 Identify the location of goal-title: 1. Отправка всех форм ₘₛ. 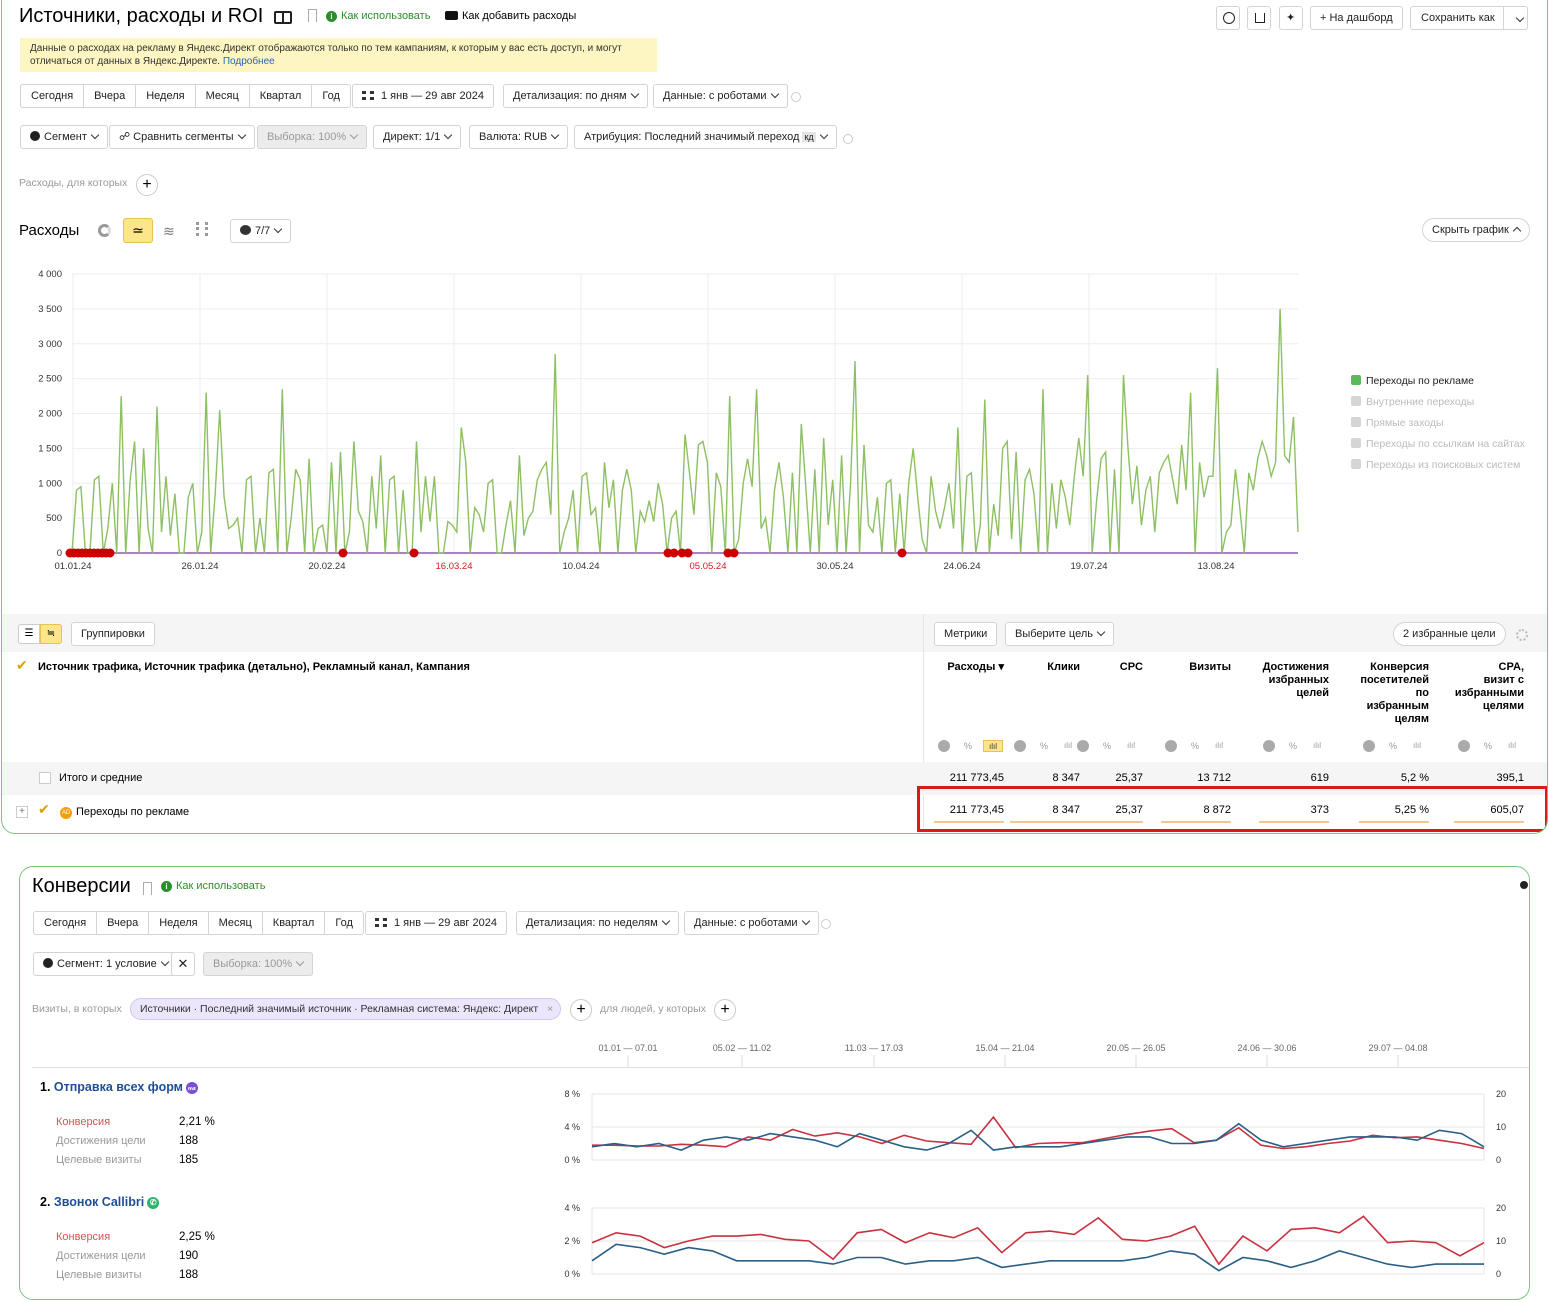
(119, 1087).